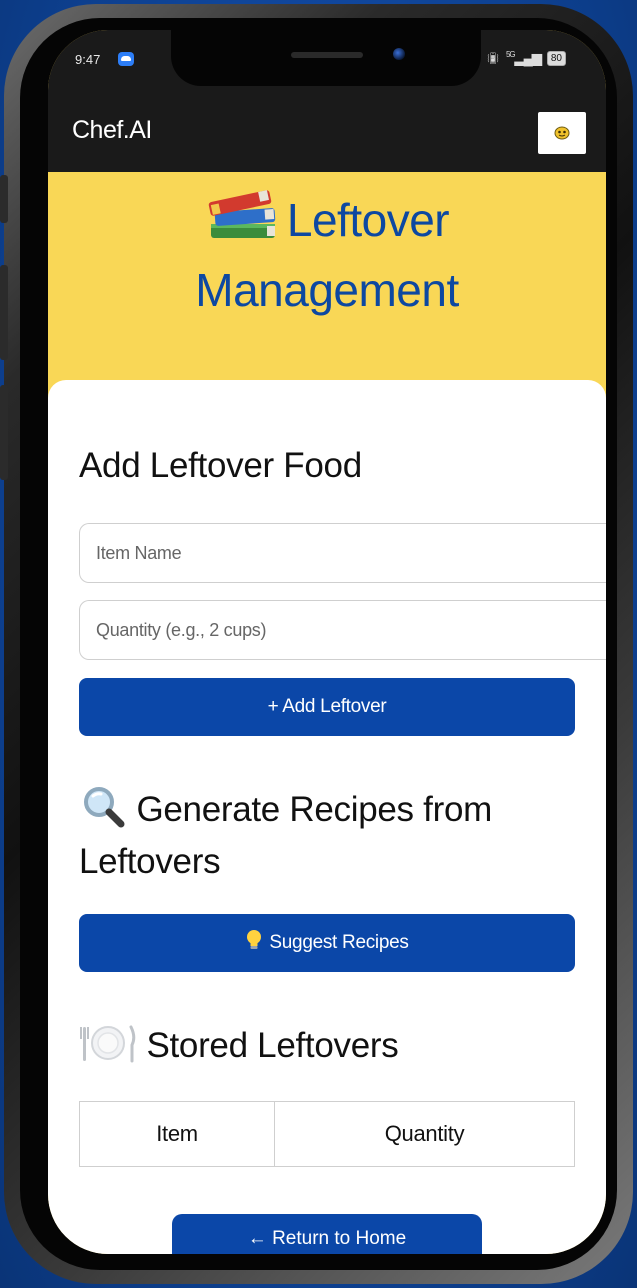  I want to click on app-header: Chef.AI, so click(327, 131).